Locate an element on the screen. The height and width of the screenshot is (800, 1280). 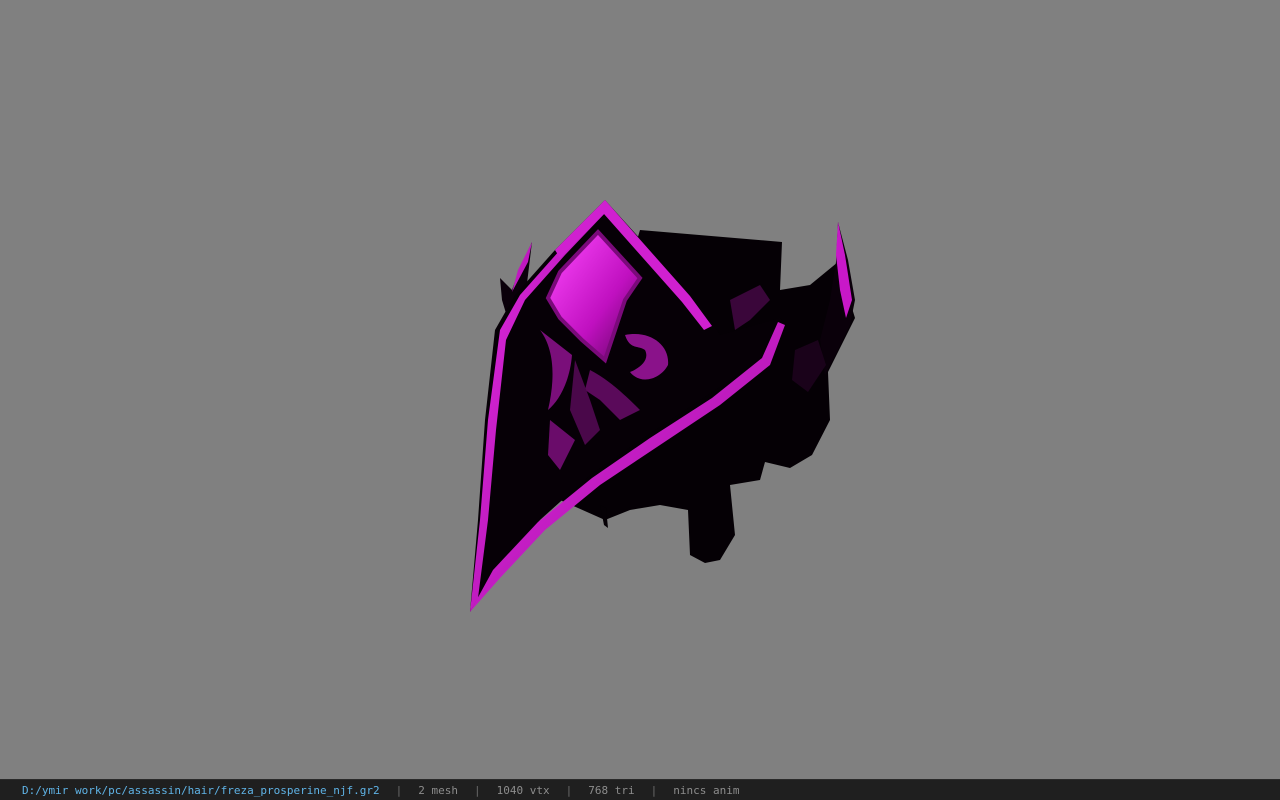
mesh-count-label: 2 mesh is located at coordinates (438, 790).